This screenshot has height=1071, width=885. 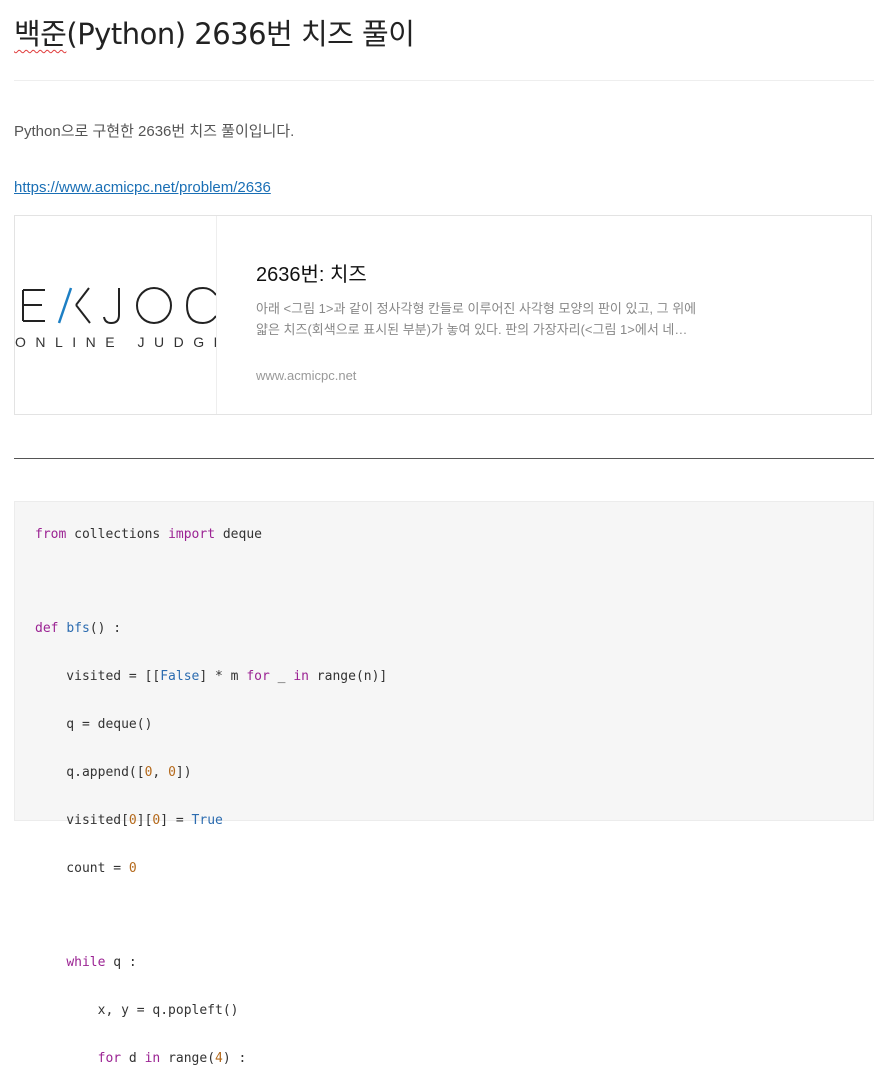 I want to click on code-line: count = 0, so click(x=86, y=868).